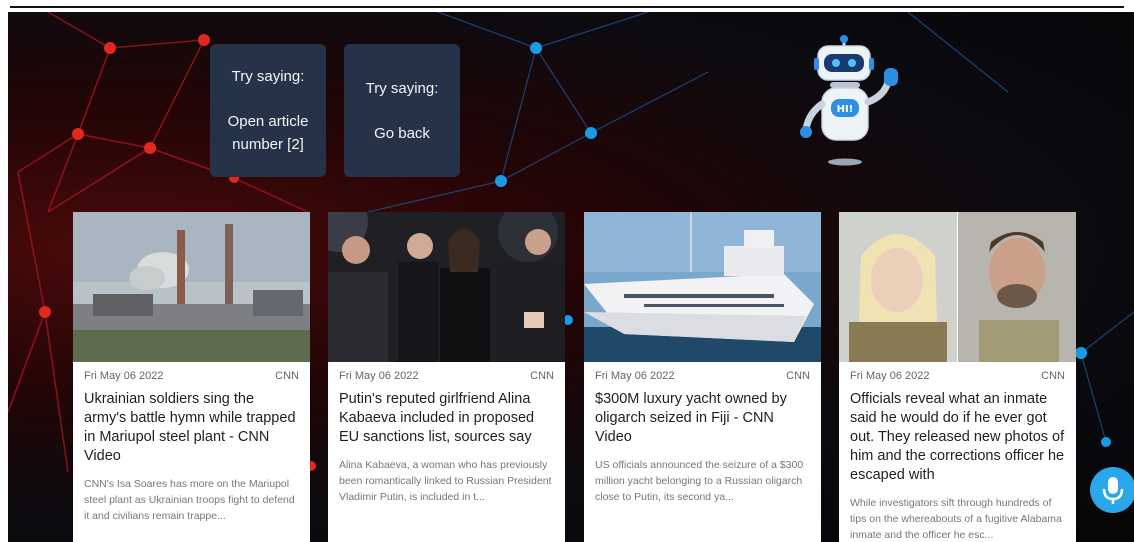 Image resolution: width=1134 pixels, height=542 pixels. Describe the element at coordinates (446, 287) in the screenshot. I see `article-image-crowd` at that location.